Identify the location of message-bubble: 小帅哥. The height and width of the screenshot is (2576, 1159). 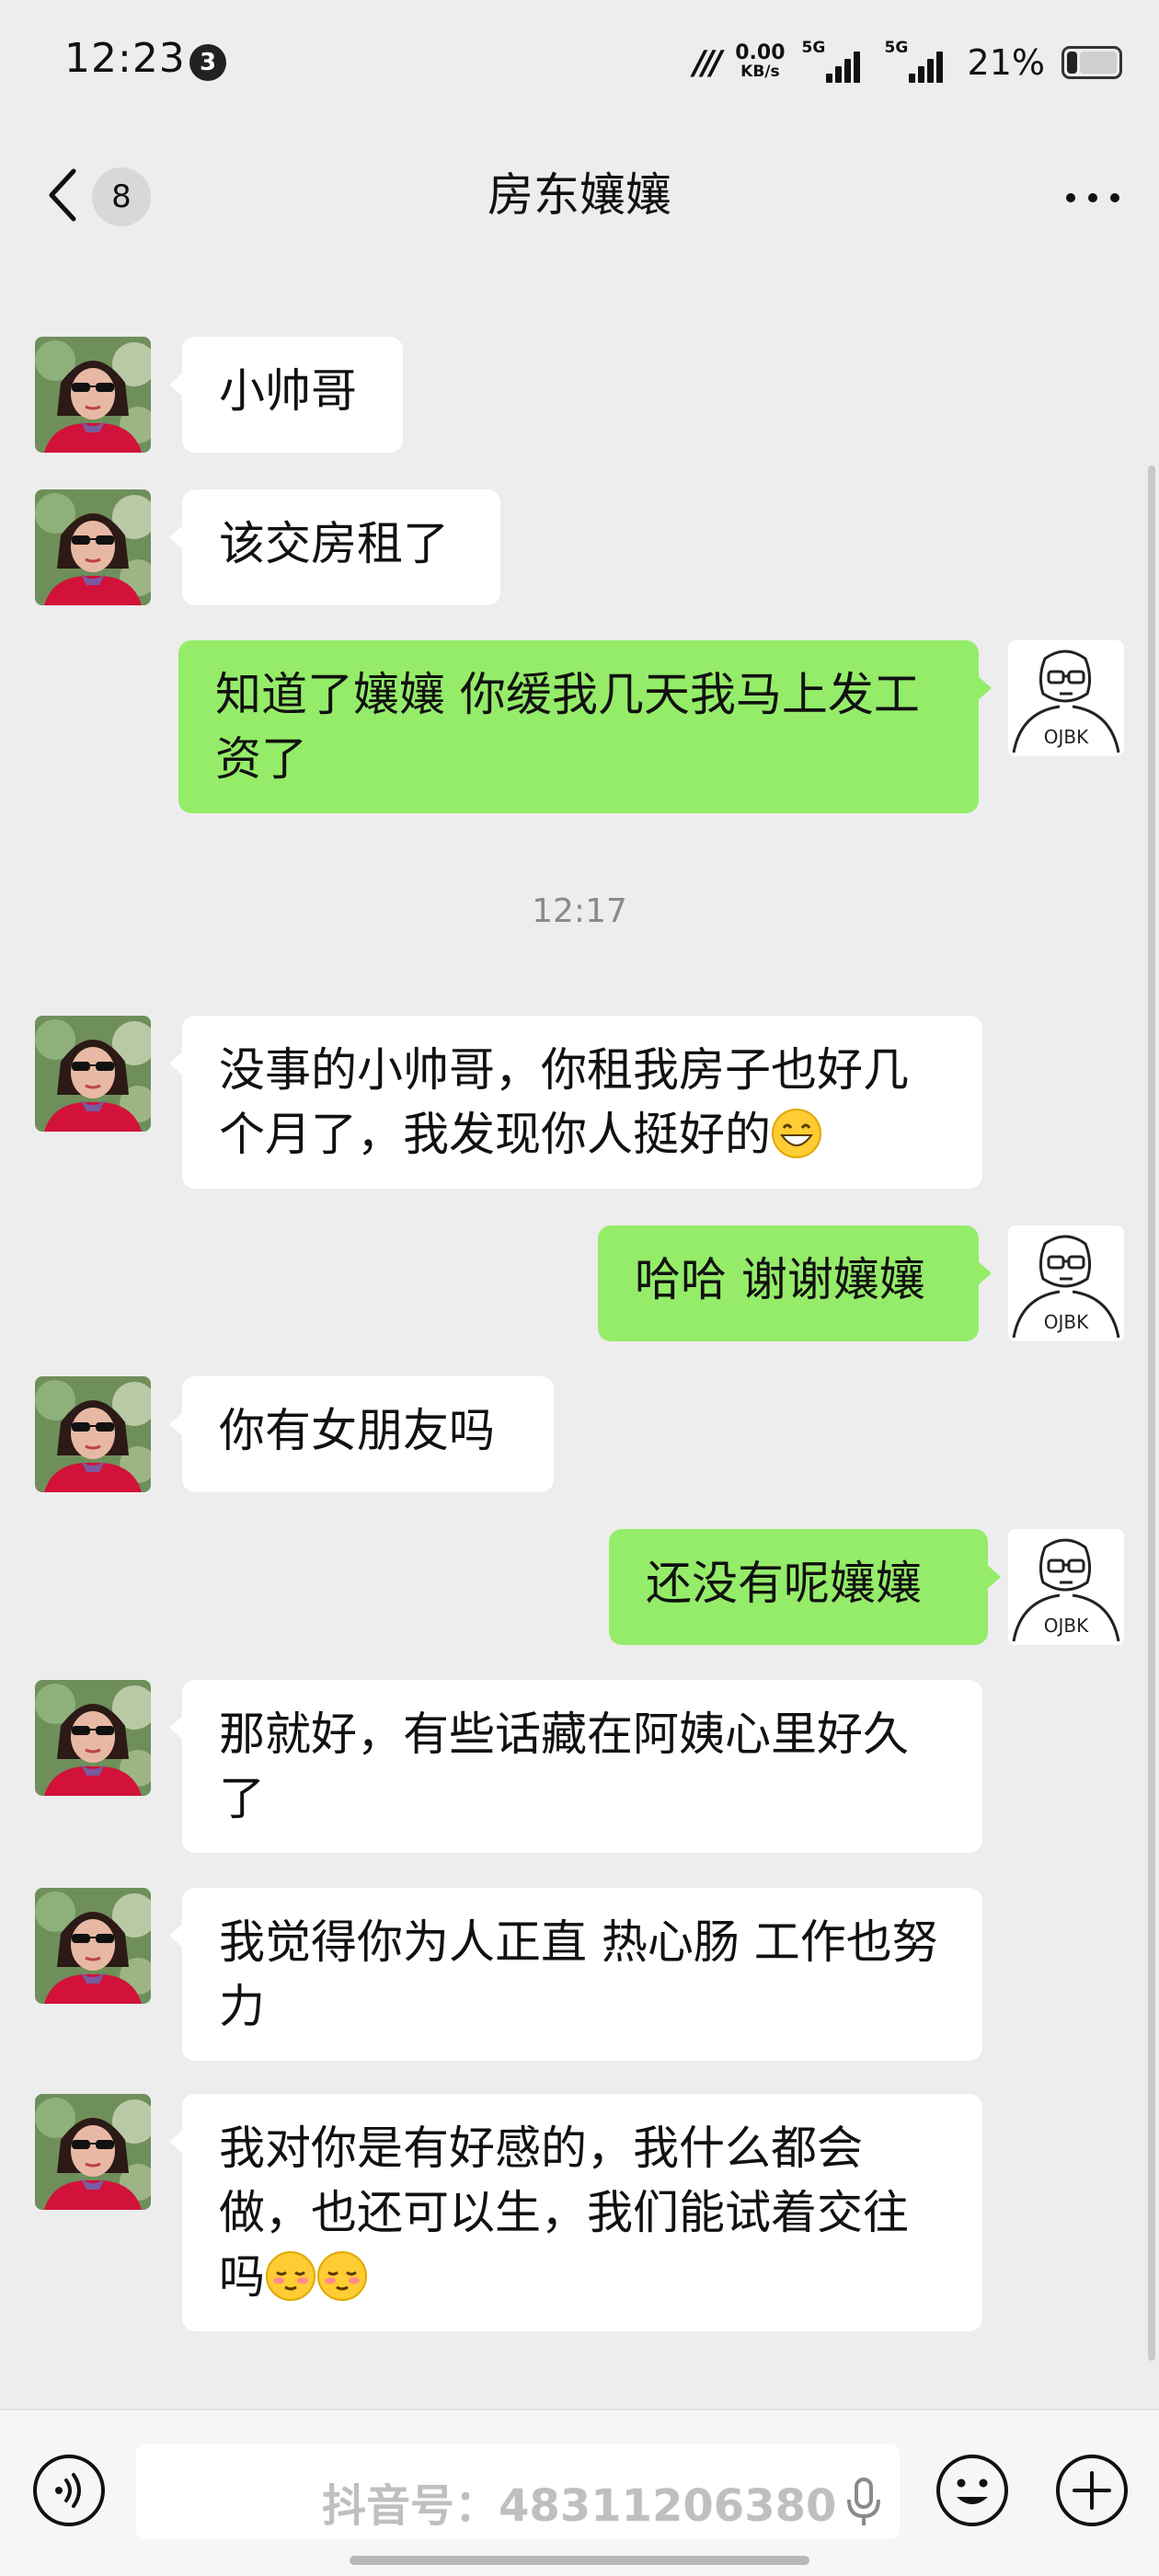
(286, 395).